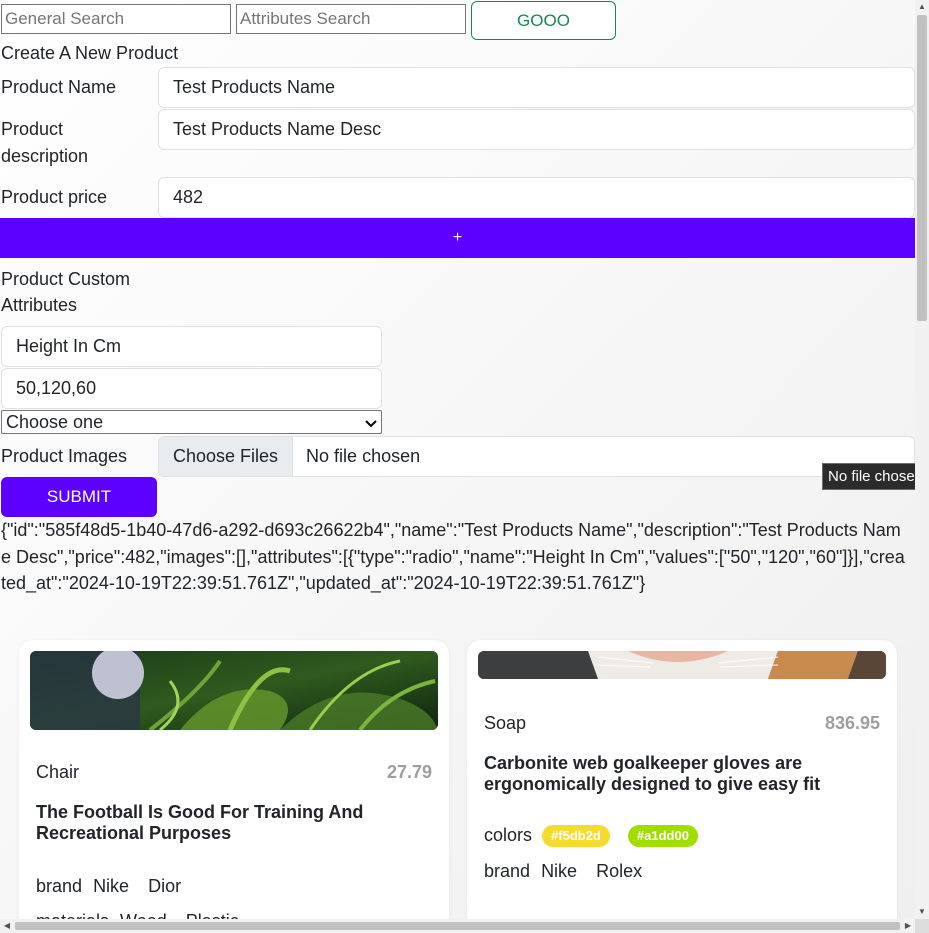  What do you see at coordinates (922, 926) in the screenshot?
I see `scrollbar-corner` at bounding box center [922, 926].